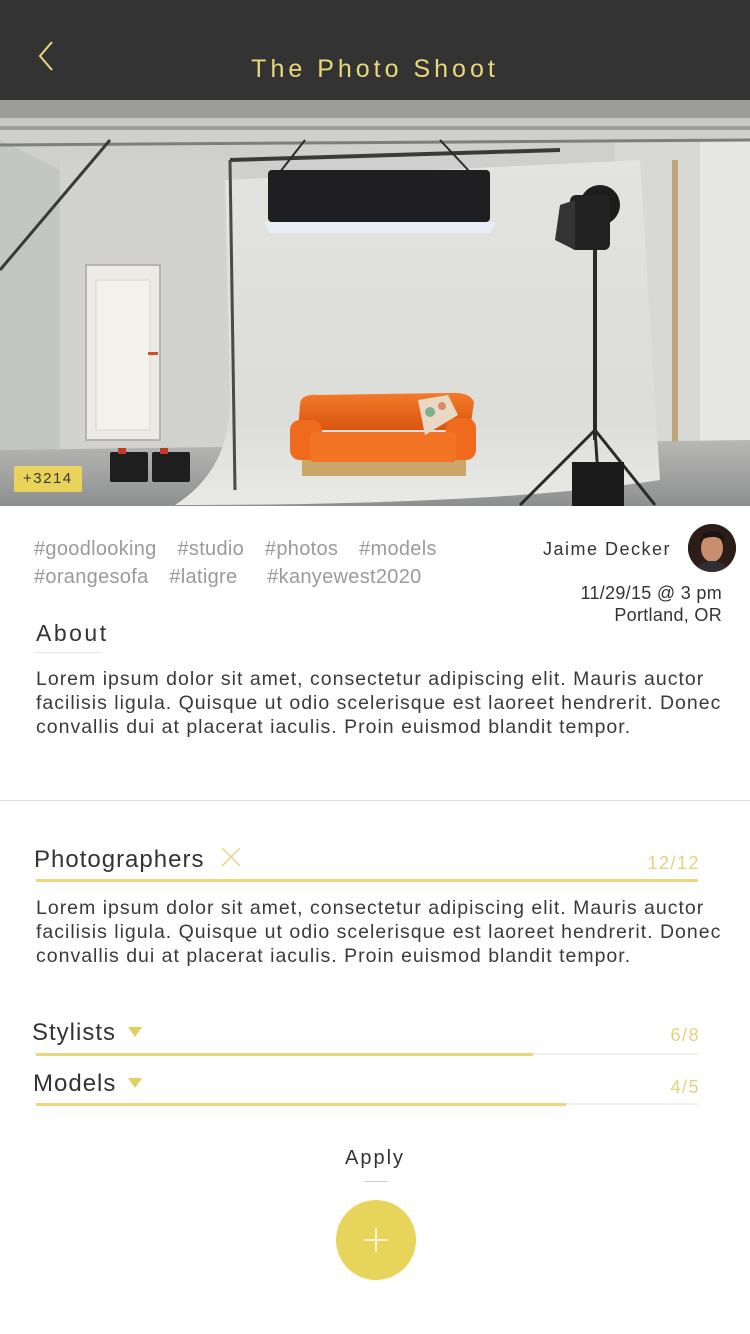 The image size is (750, 1334). I want to click on tag-row: #goodlooking #studio #photos #models, so click(269, 552).